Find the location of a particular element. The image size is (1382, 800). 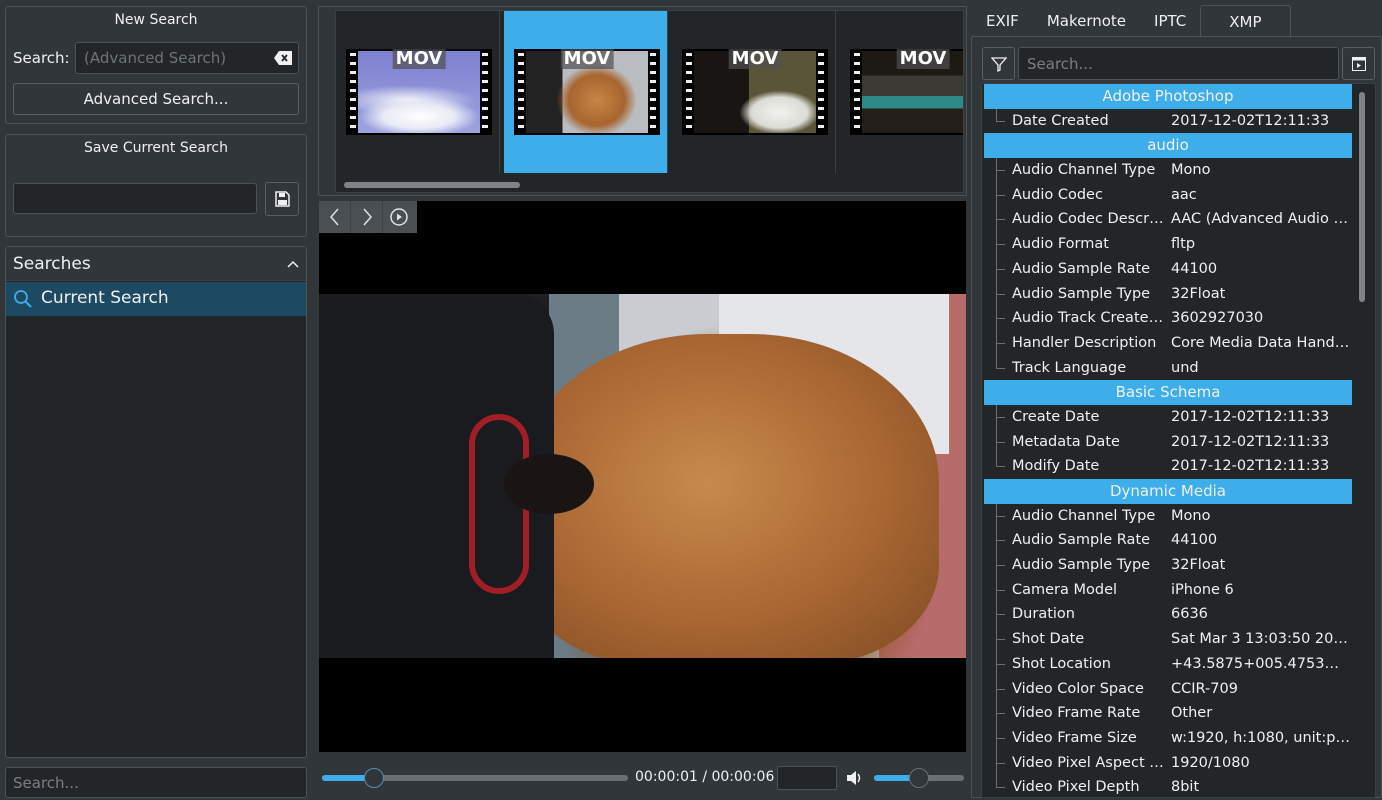

metadata-value: CCIR-709 is located at coordinates (1204, 688).